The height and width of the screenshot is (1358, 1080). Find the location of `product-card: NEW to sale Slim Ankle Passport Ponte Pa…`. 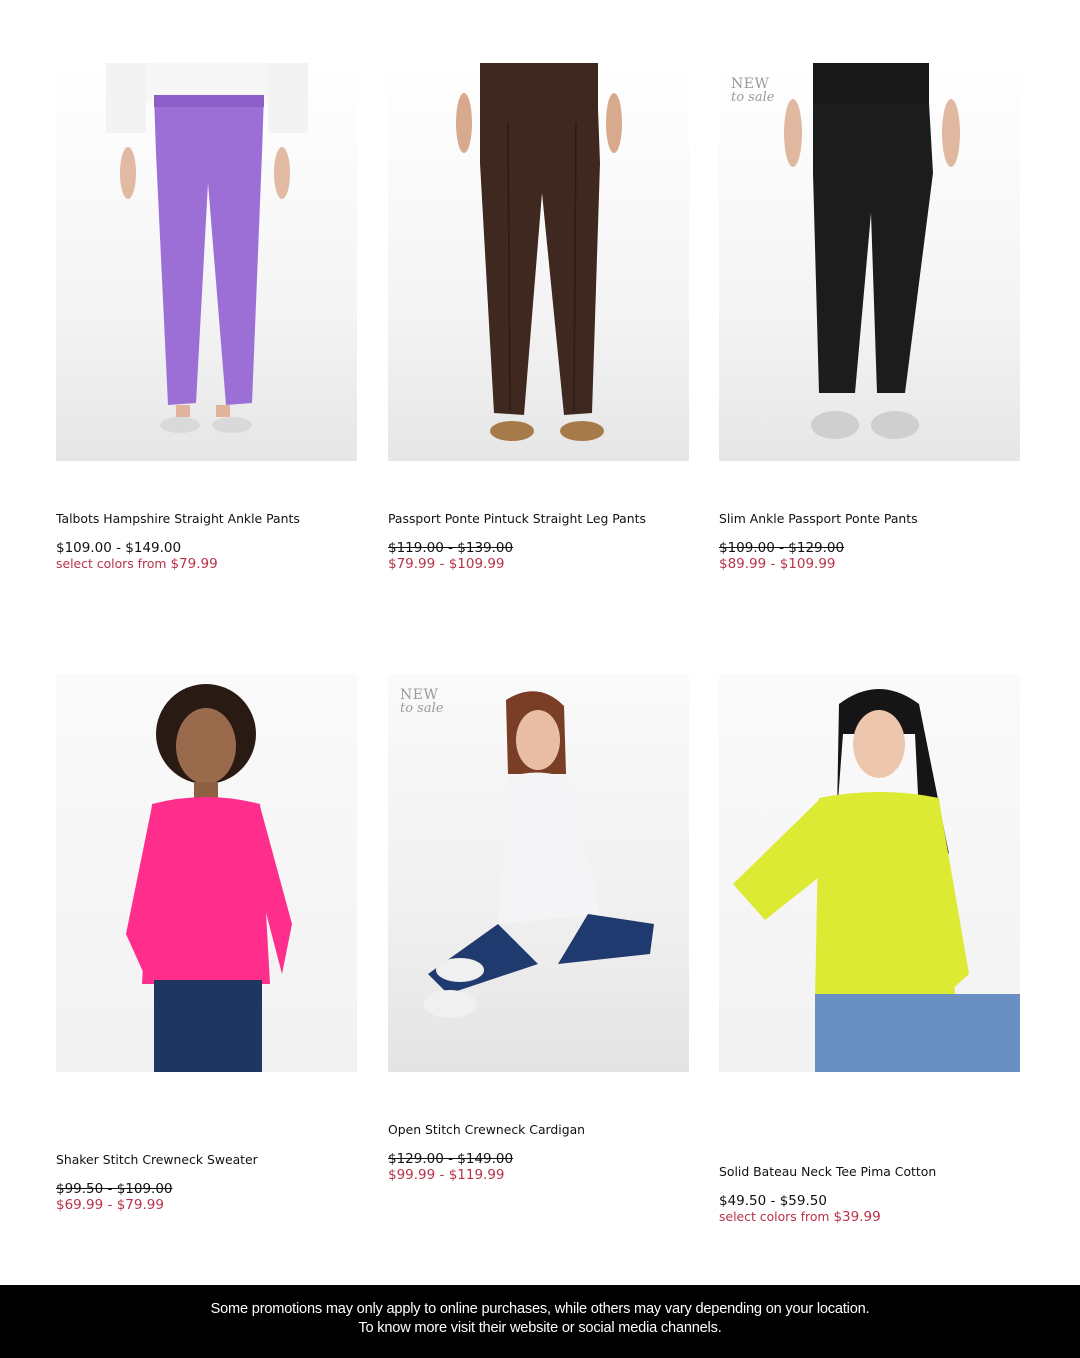

product-card: NEW to sale Slim Ankle Passport Ponte Pa… is located at coordinates (869, 317).